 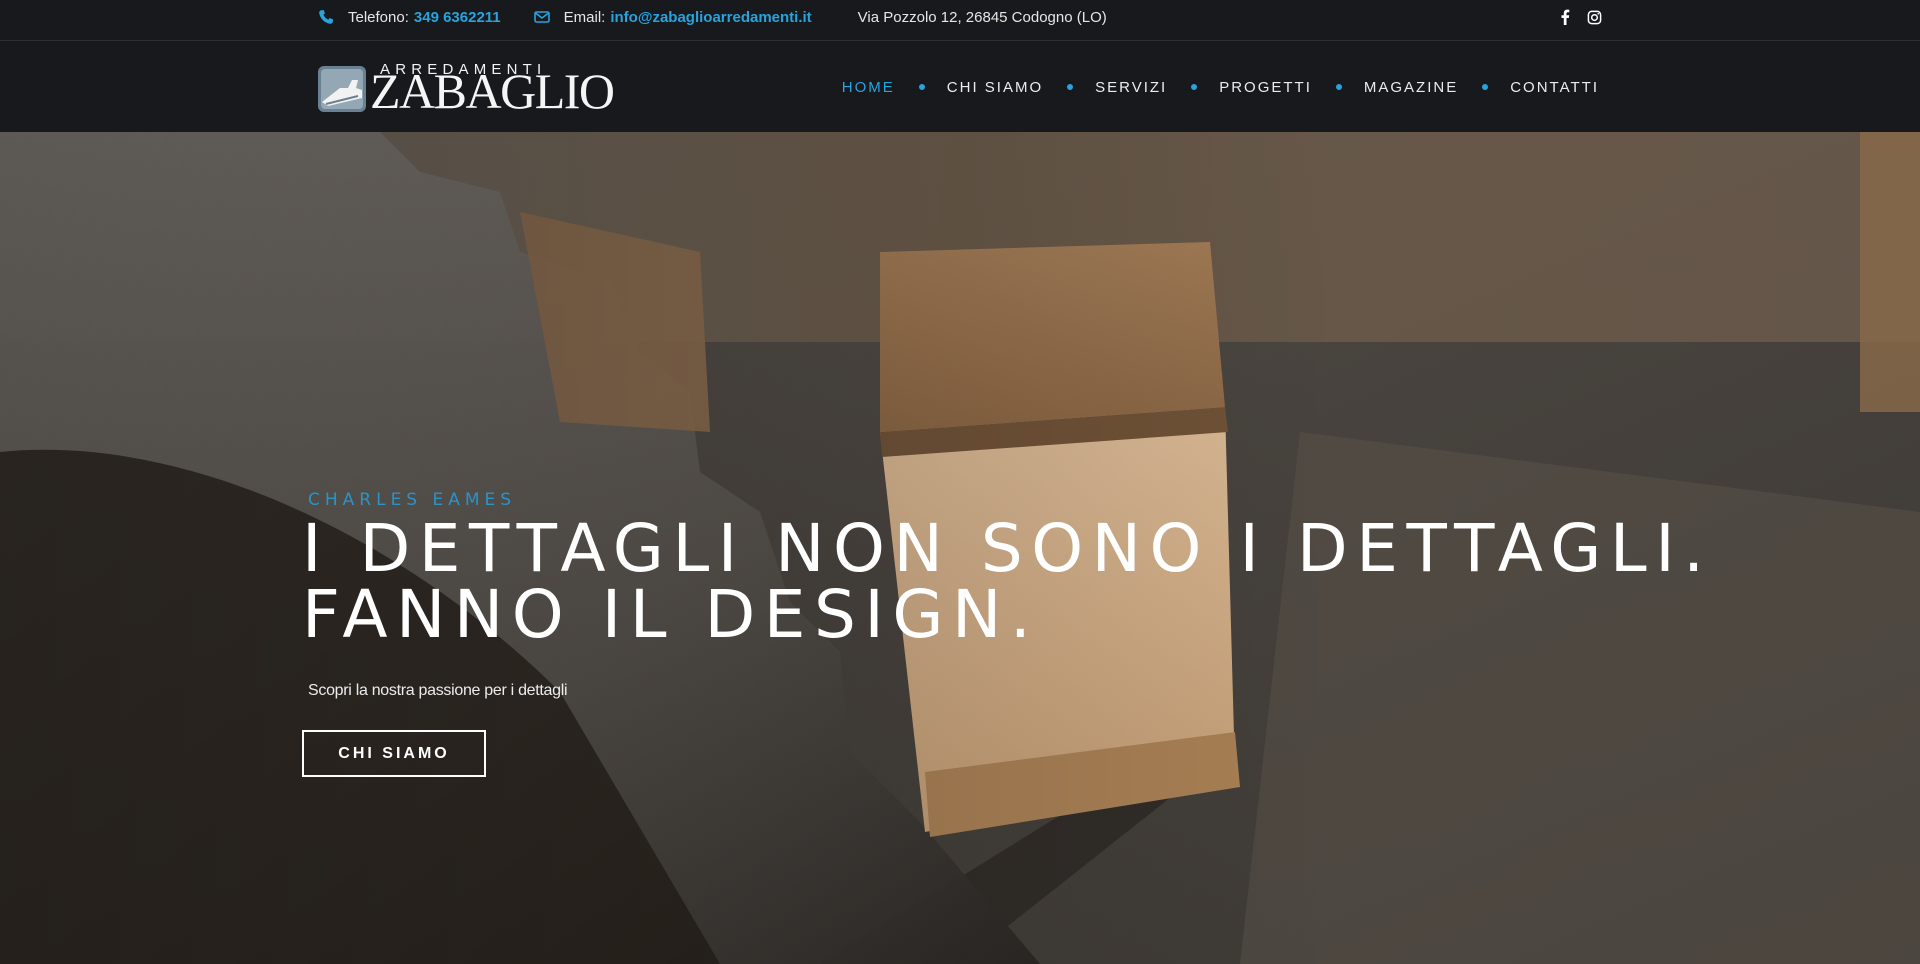 I want to click on nav-chi-siamo: CHI SIAMO, so click(x=995, y=87).